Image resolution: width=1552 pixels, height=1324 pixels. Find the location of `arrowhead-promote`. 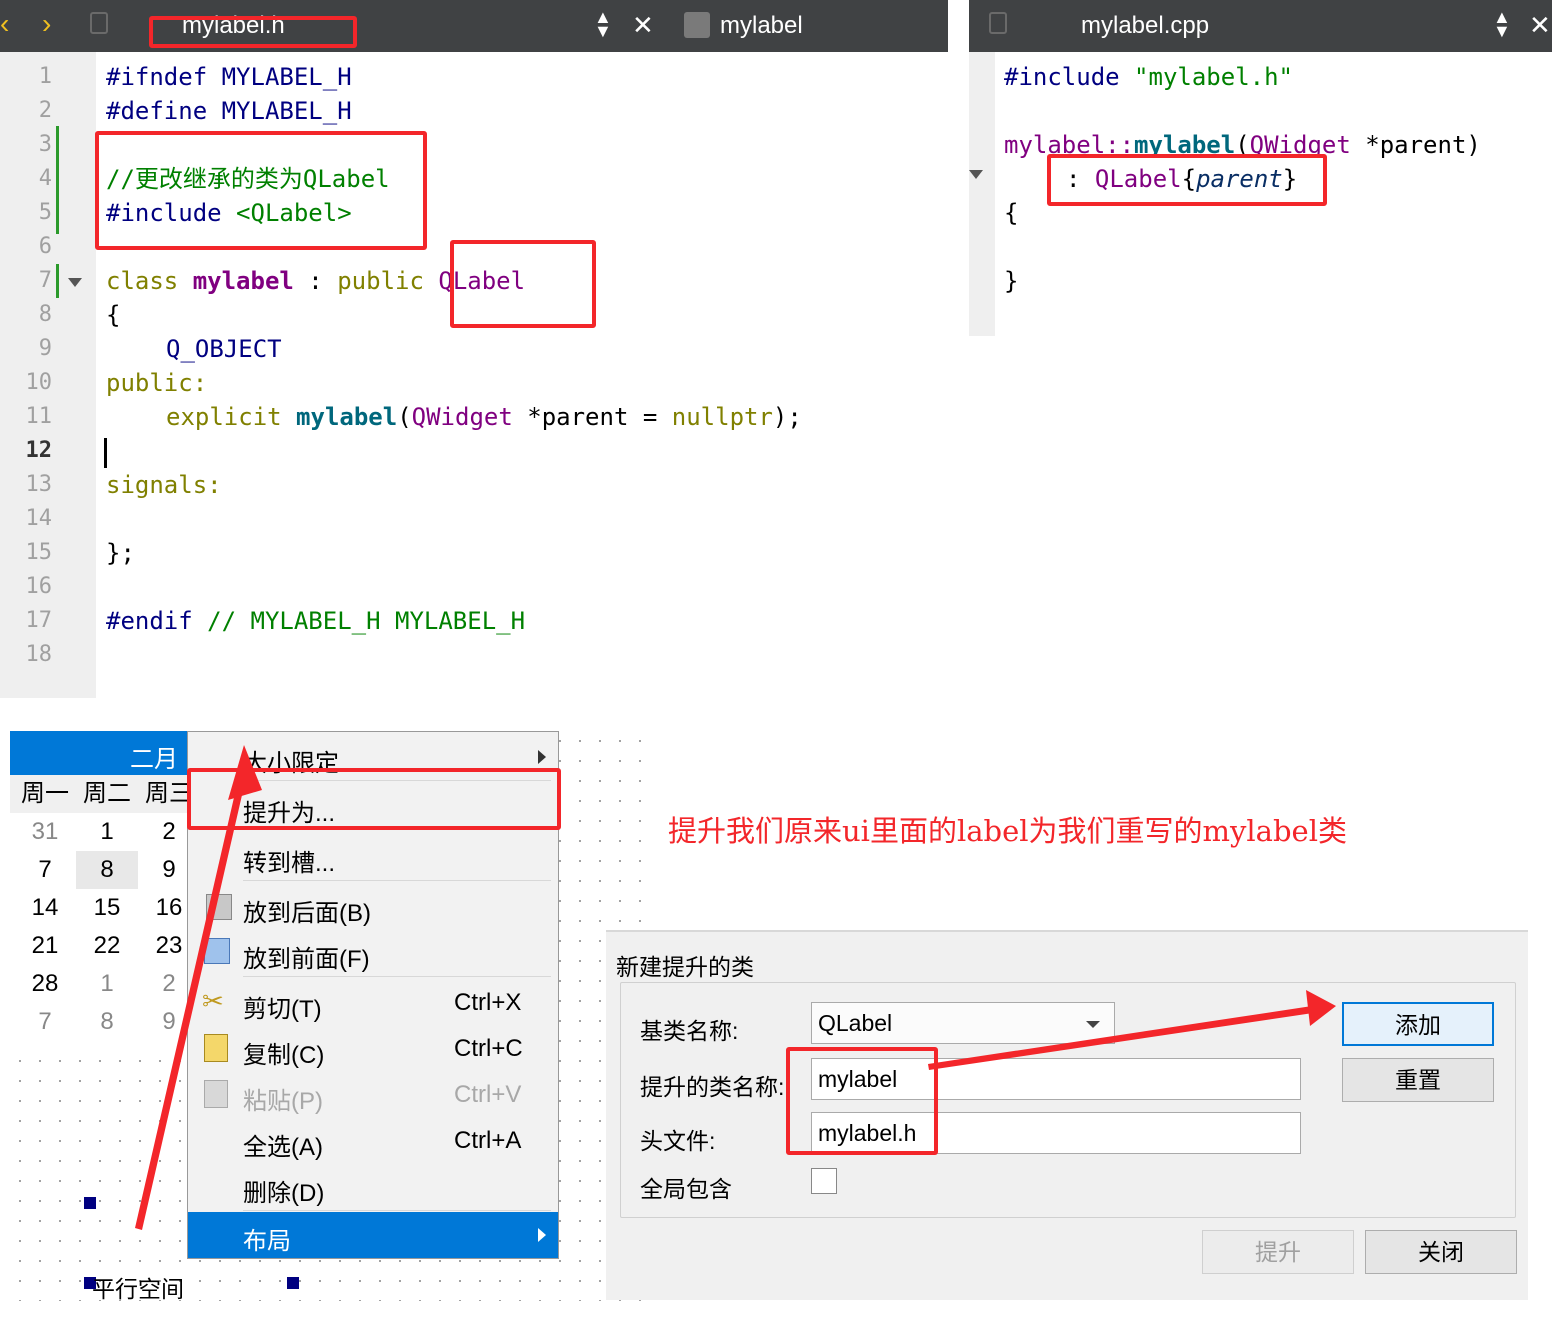

arrowhead-promote is located at coordinates (245, 772).